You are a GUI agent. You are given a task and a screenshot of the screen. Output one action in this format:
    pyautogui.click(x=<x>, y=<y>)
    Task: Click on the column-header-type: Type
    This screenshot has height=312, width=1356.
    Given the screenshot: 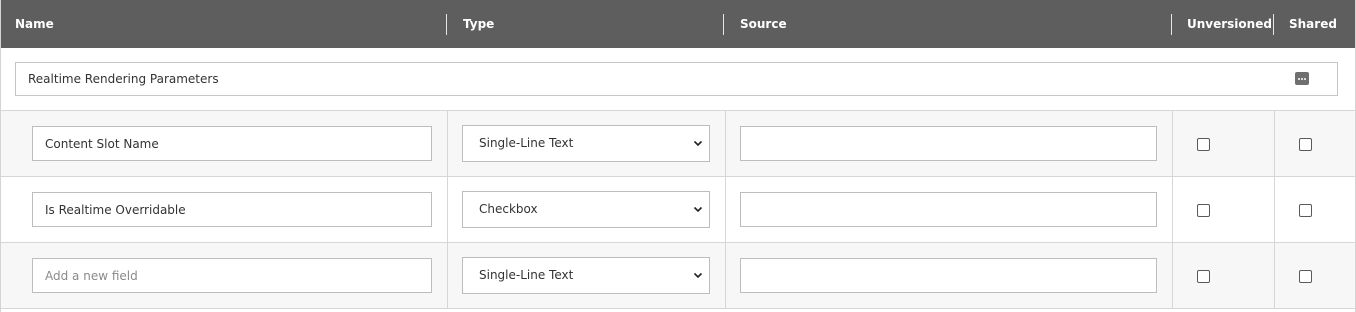 What is the action you would take?
    pyautogui.click(x=479, y=24)
    